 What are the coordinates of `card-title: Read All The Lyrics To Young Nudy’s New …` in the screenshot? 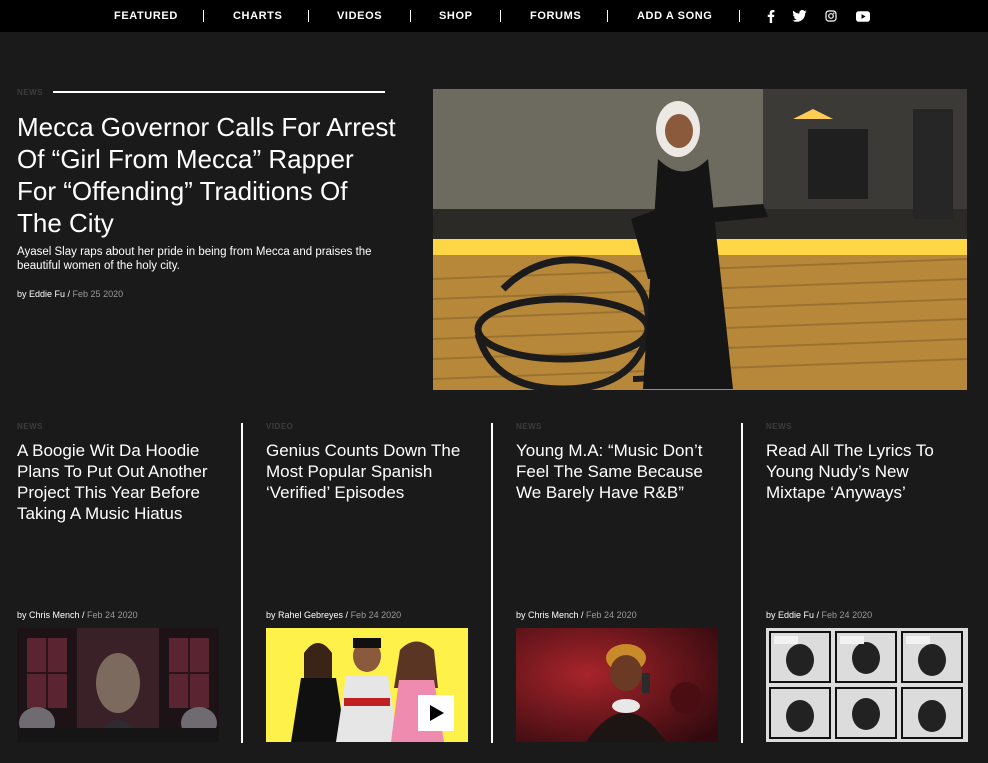 It's located at (868, 471).